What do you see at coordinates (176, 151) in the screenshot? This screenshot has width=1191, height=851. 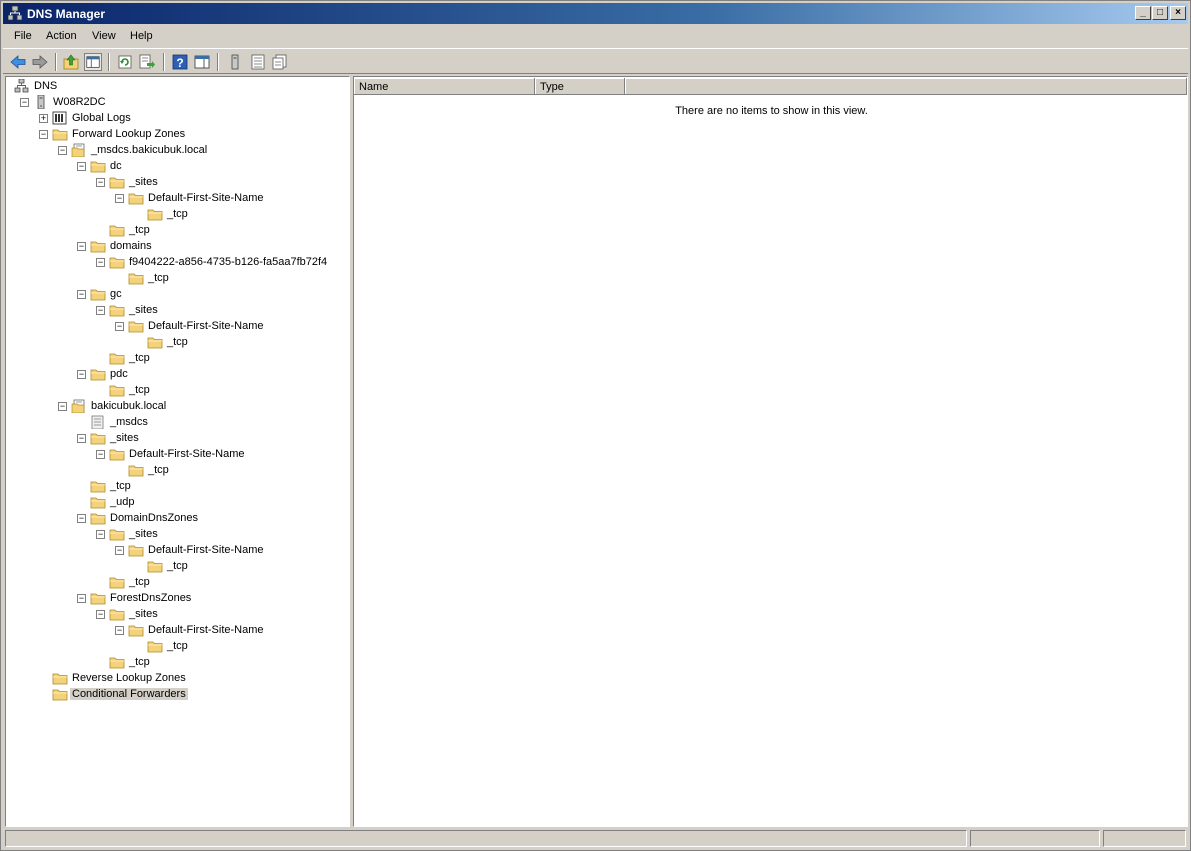 I see `tree-node: − _msdcs.bakicubuk.local` at bounding box center [176, 151].